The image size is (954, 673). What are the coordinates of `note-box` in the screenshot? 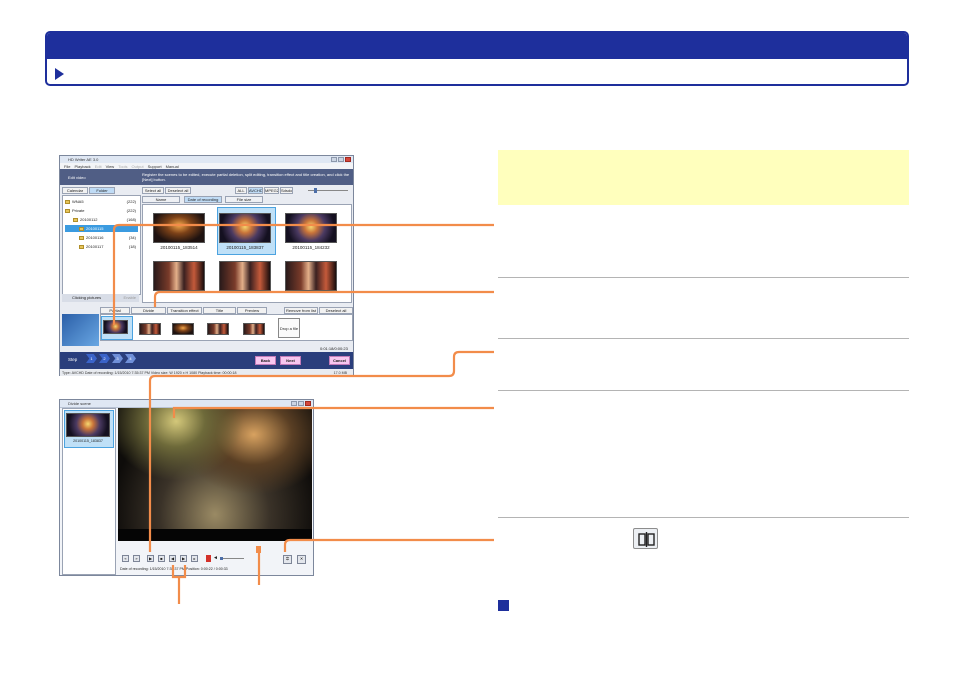 It's located at (703, 177).